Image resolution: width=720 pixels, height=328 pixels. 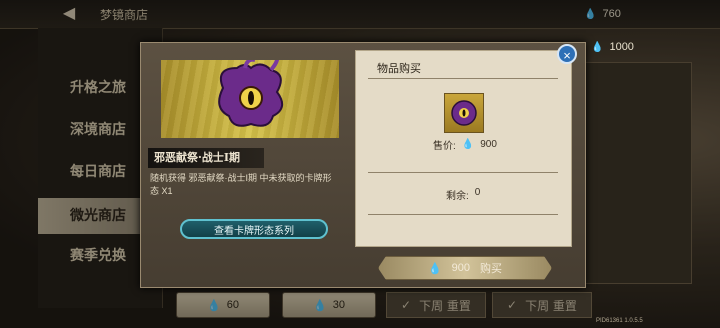 I want to click on version-label: PID61361 1.0.5.5, so click(x=619, y=321).